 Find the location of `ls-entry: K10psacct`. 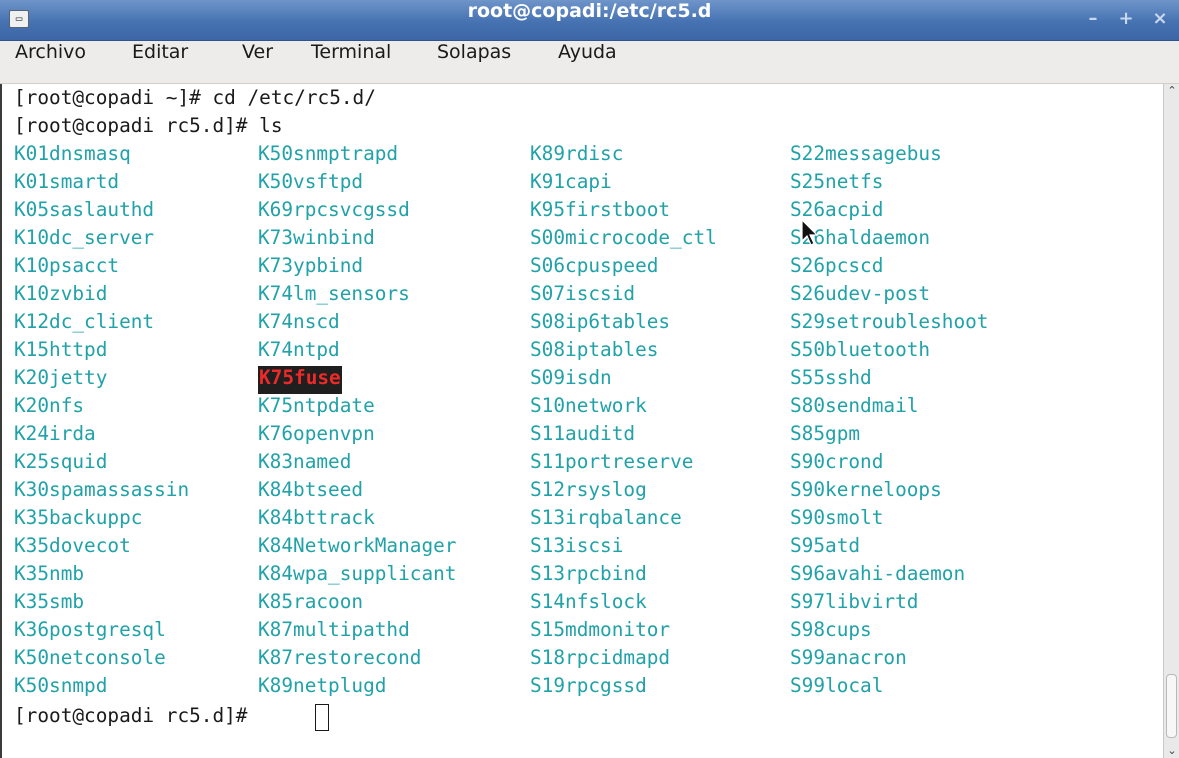

ls-entry: K10psacct is located at coordinates (67, 265).